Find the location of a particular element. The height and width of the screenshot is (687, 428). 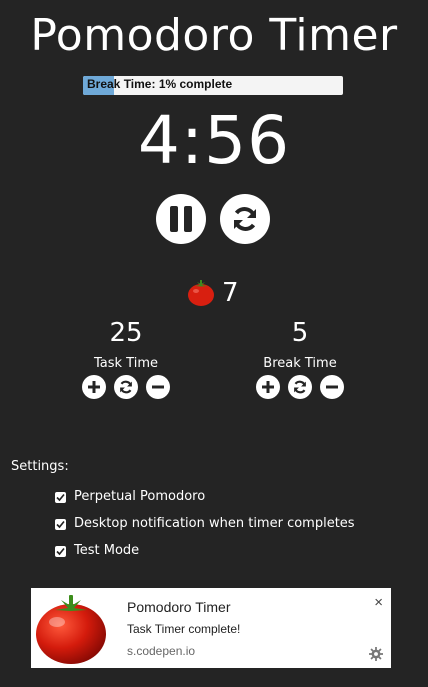

break-reset-button is located at coordinates (300, 387).